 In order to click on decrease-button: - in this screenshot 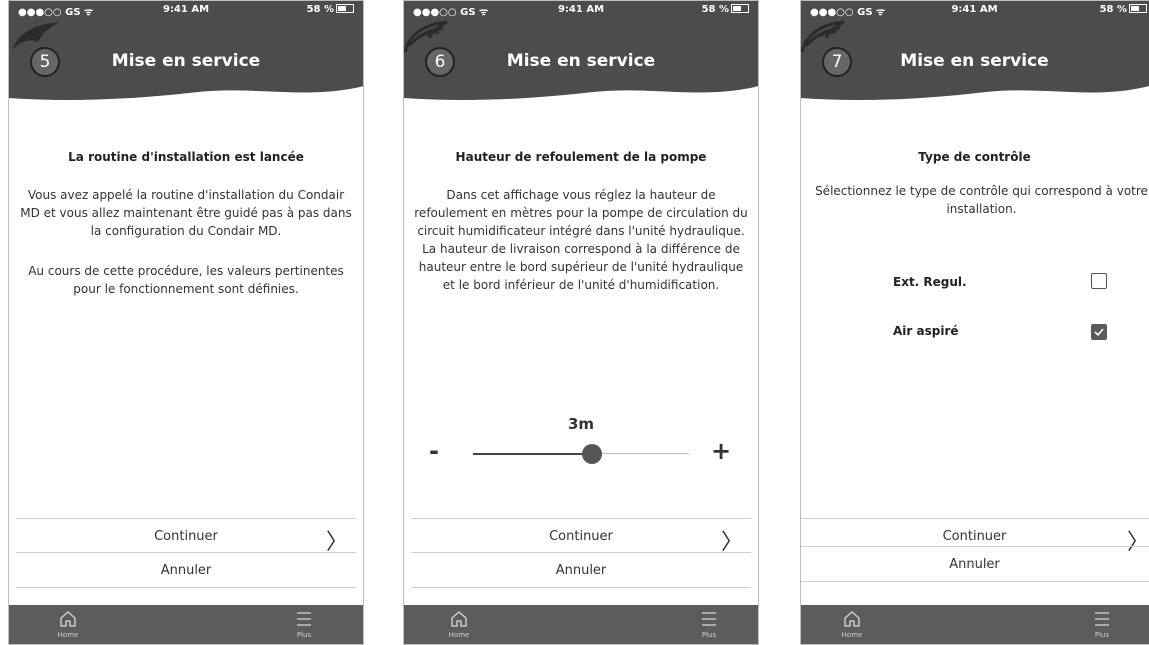, I will do `click(434, 451)`.